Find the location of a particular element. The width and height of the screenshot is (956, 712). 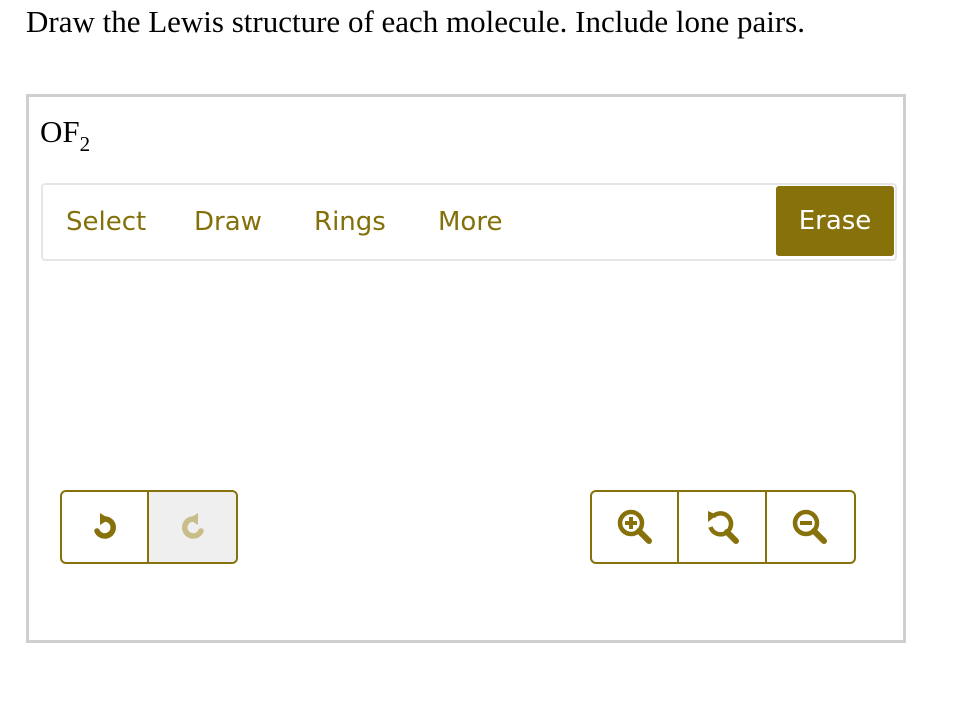

zoom-in-button is located at coordinates (636, 527).